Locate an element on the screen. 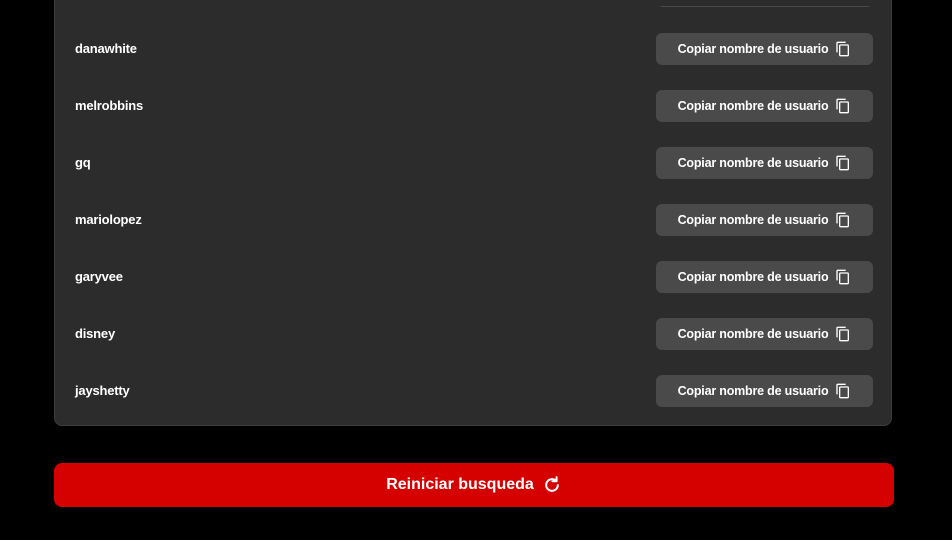 Image resolution: width=952 pixels, height=540 pixels. list-item: garyvee Copiar nombre de usuario is located at coordinates (474, 277).